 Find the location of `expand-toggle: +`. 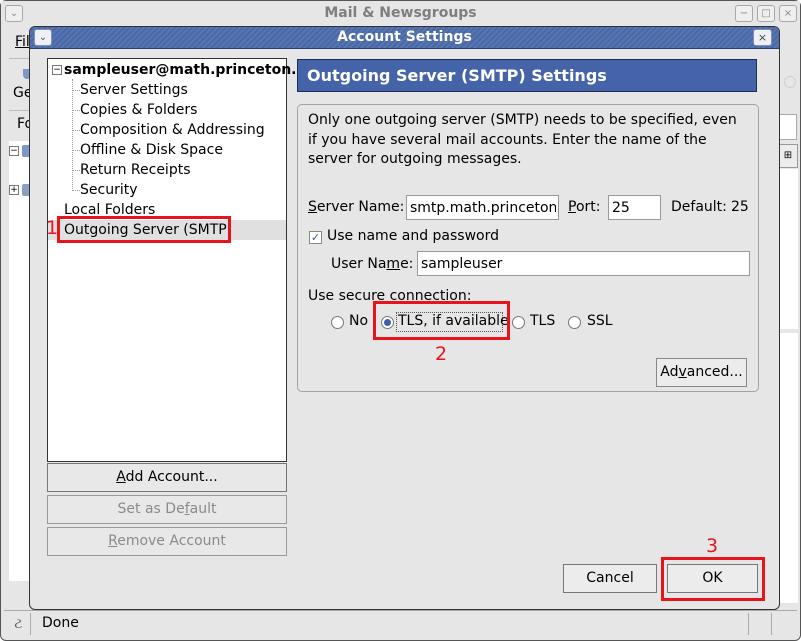

expand-toggle: + is located at coordinates (14, 190).